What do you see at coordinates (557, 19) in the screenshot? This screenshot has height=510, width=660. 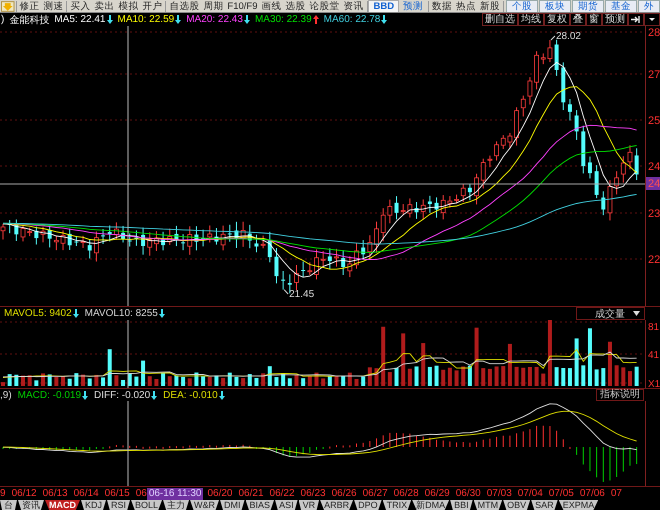 I see `chart-option-button: 复权` at bounding box center [557, 19].